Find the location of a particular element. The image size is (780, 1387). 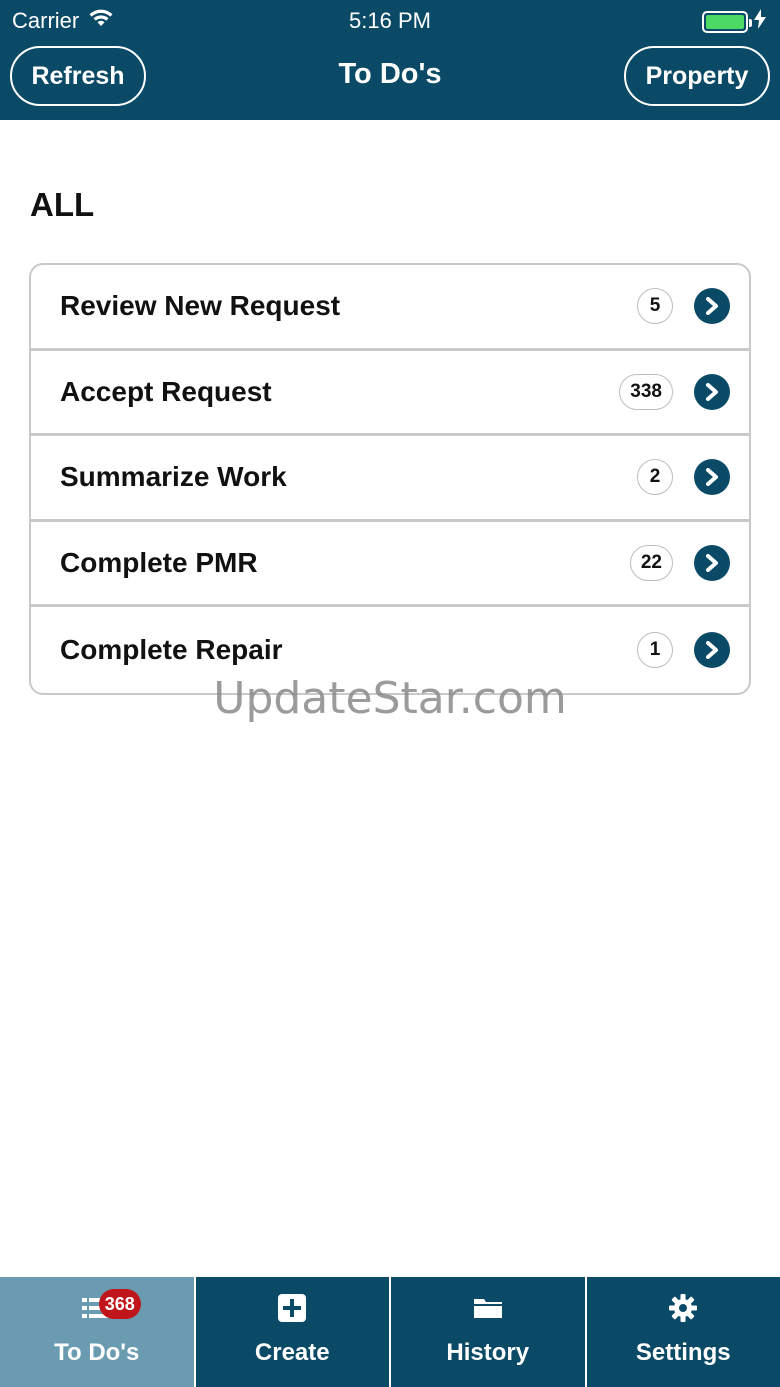

count-badge: 2 is located at coordinates (655, 477).